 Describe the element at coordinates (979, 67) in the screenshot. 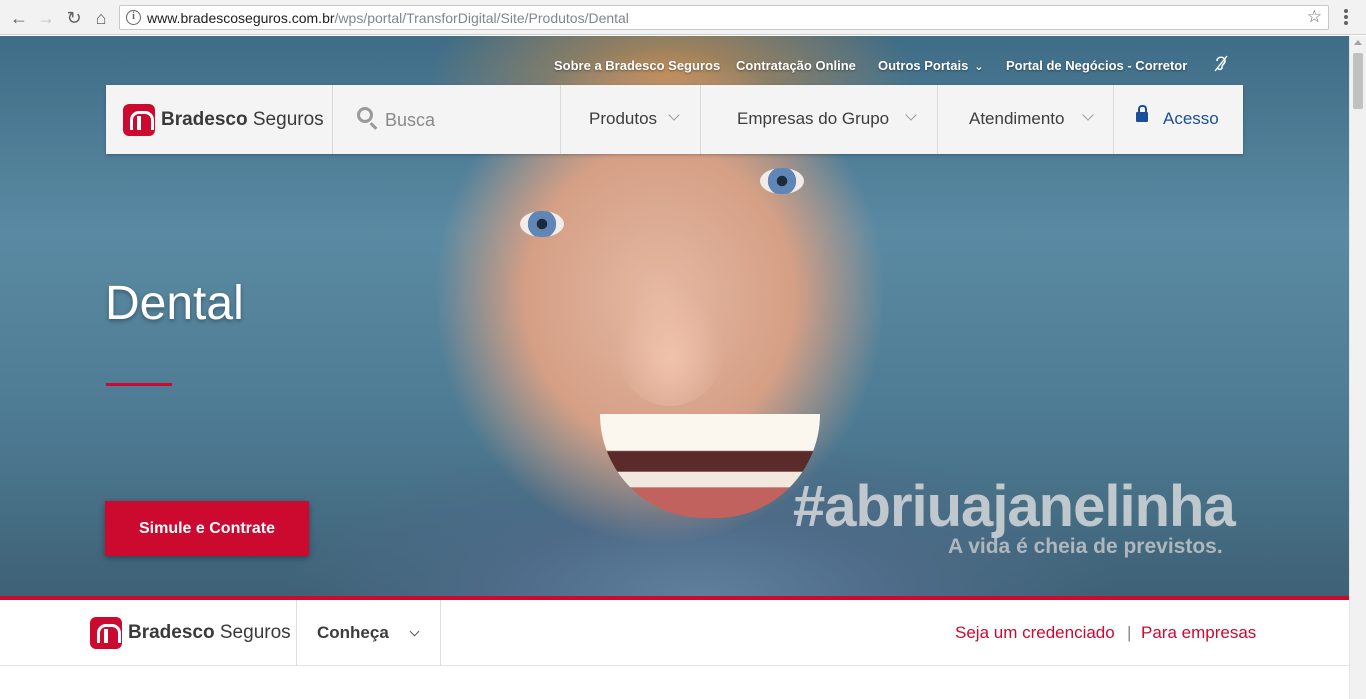

I see `chevron-down-icon: ⌄` at that location.